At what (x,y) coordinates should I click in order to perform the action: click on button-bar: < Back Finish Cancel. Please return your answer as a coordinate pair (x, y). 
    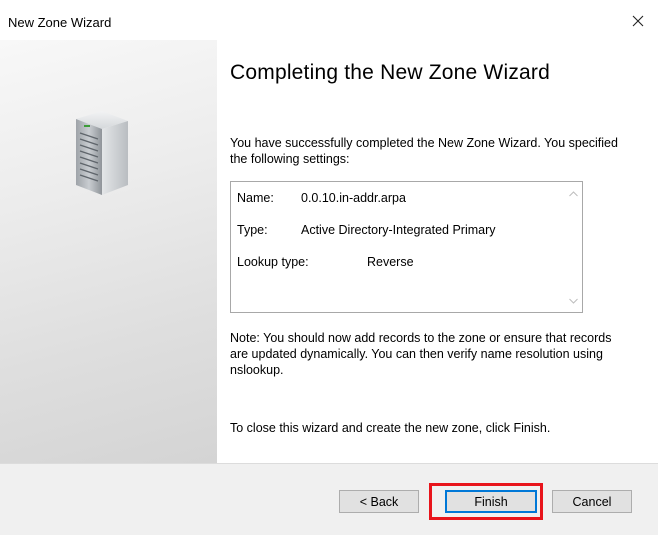
    Looking at the image, I should click on (329, 499).